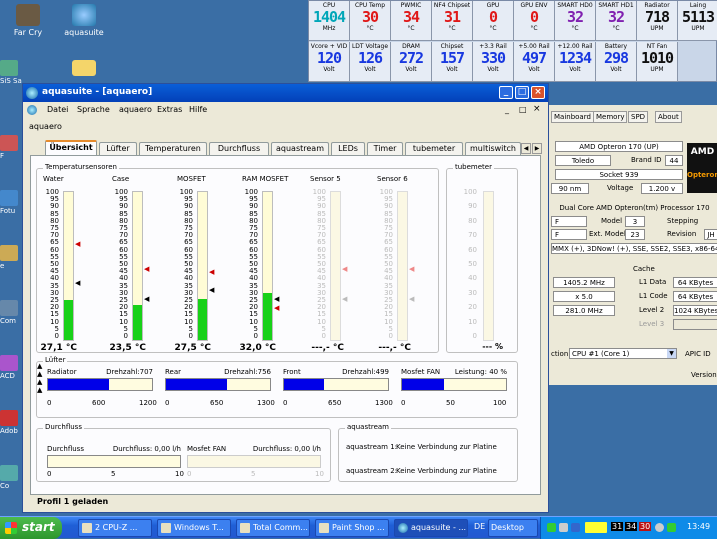 This screenshot has height=539, width=717. What do you see at coordinates (631, 526) in the screenshot?
I see `tray-temp-2: 34` at bounding box center [631, 526].